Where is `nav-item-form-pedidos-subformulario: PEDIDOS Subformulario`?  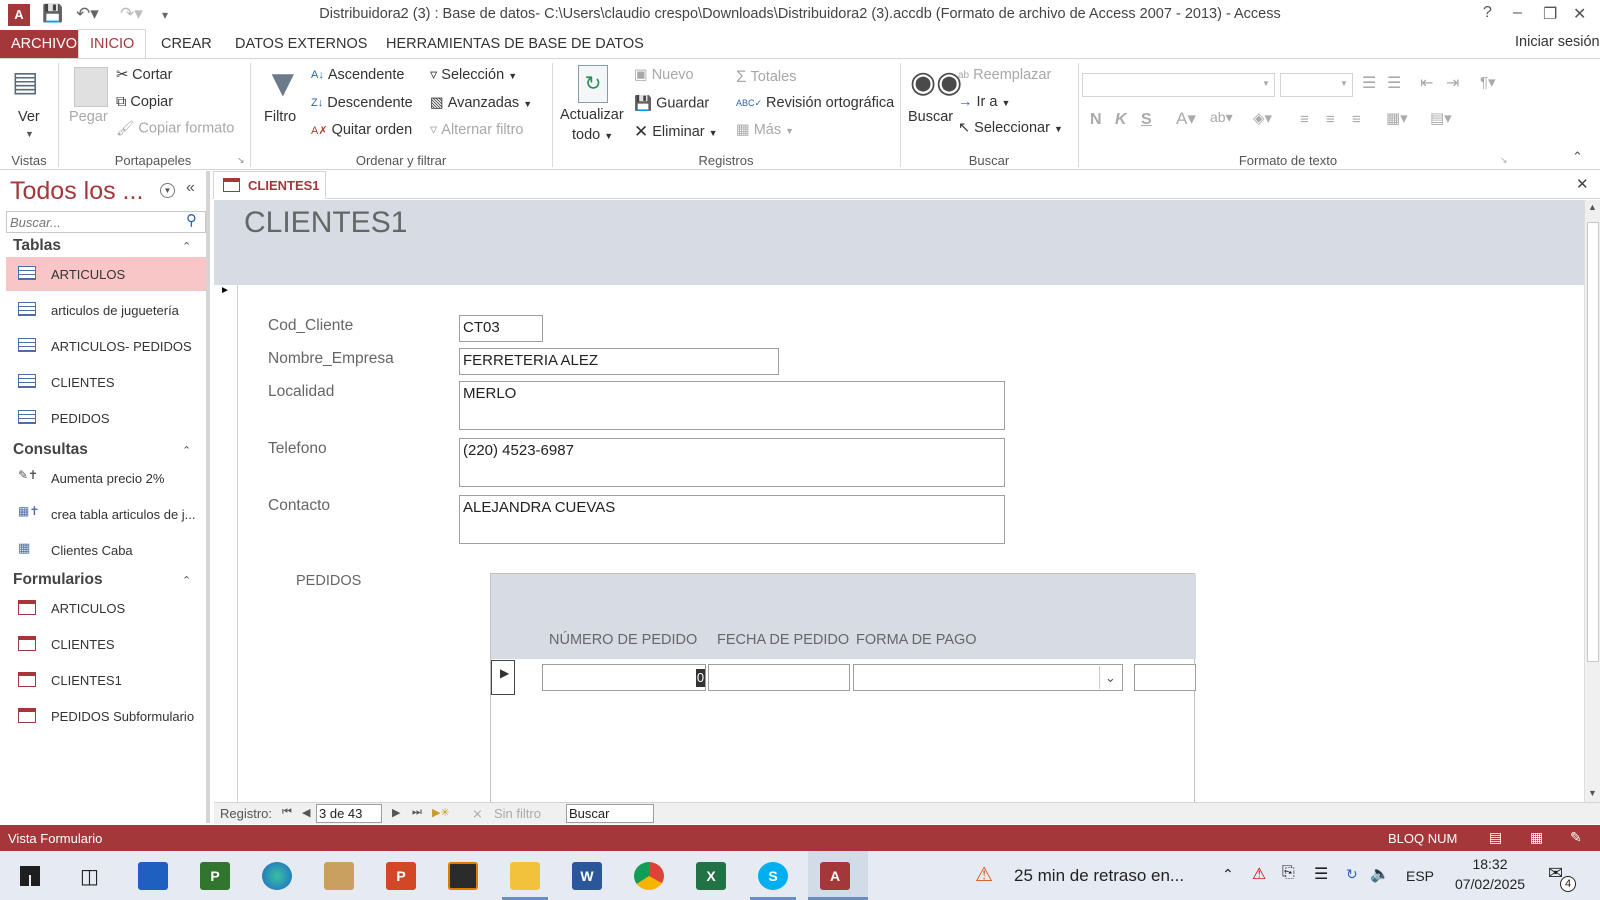 nav-item-form-pedidos-subformulario: PEDIDOS Subformulario is located at coordinates (106, 716).